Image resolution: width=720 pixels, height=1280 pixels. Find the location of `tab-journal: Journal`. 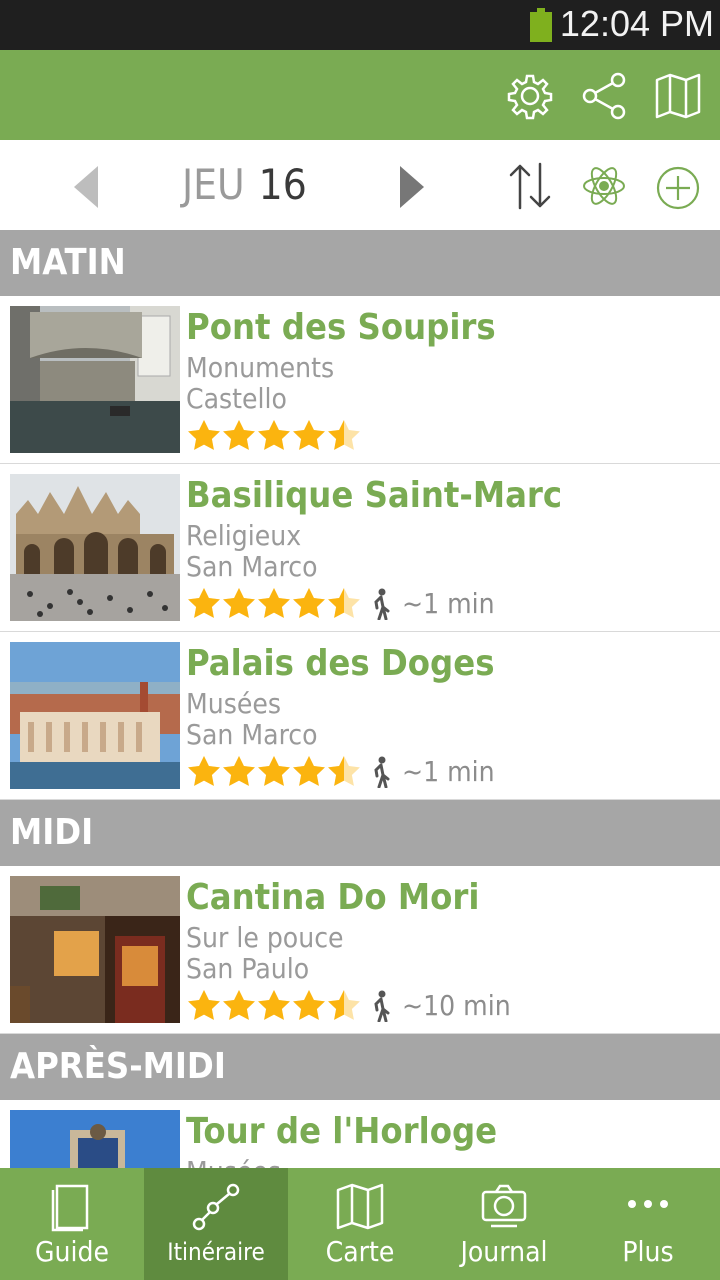

tab-journal: Journal is located at coordinates (504, 1224).